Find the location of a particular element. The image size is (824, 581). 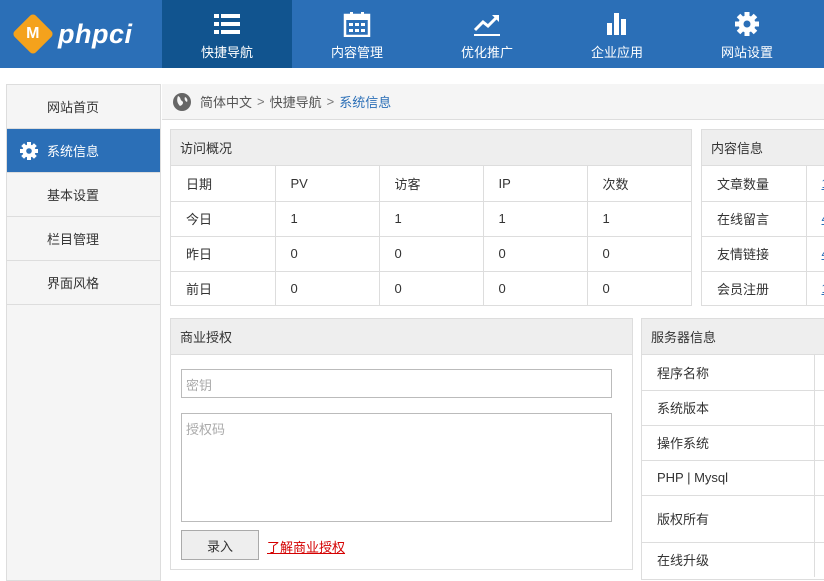

topnav-promotion: 优化推广 is located at coordinates (487, 34).